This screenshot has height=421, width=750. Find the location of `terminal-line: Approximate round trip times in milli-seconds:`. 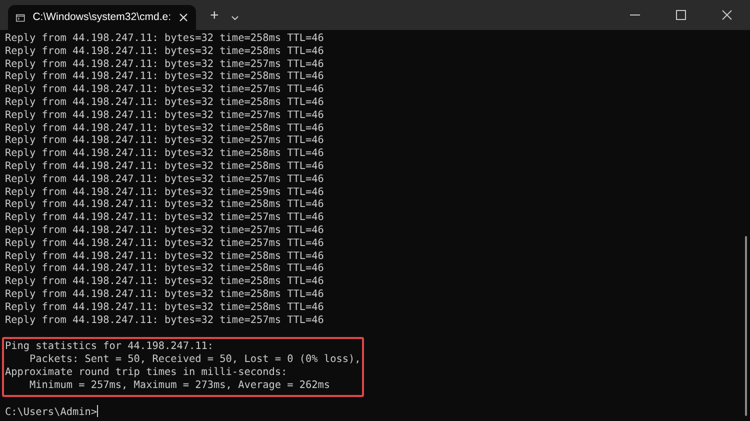

terminal-line: Approximate round trip times in milli-seconds: is located at coordinates (146, 372).